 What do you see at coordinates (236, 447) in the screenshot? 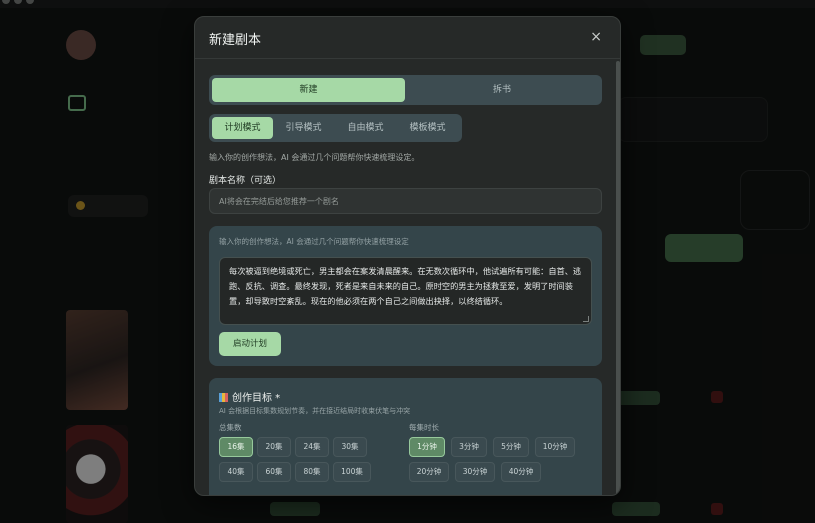
I see `episode-chip: 16集` at bounding box center [236, 447].